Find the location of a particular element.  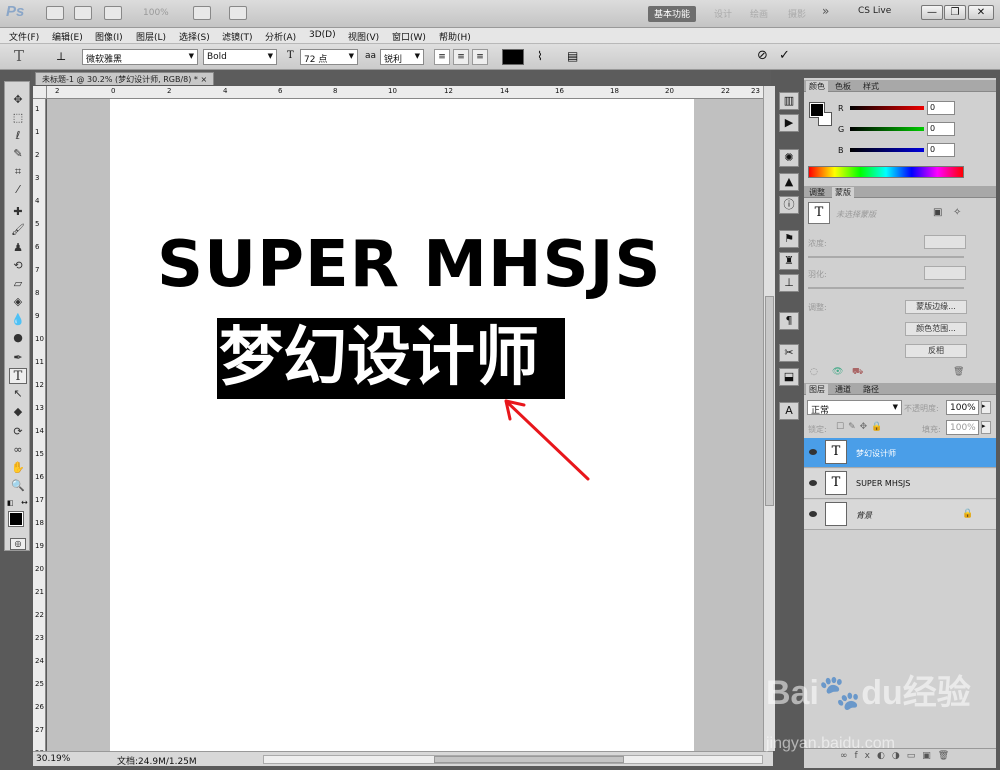

cancel-edit-icon: ⊘ is located at coordinates (762, 55).